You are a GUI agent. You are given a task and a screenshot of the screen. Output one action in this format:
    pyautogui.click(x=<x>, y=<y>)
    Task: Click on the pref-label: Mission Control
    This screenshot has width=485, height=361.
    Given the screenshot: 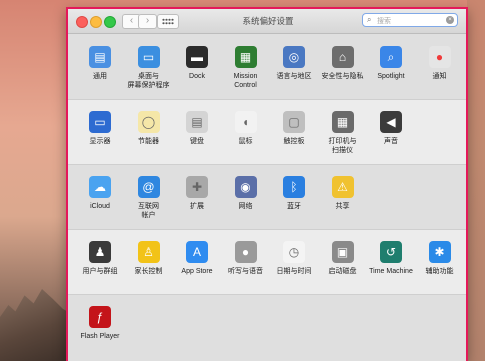 What is the action you would take?
    pyautogui.click(x=245, y=81)
    